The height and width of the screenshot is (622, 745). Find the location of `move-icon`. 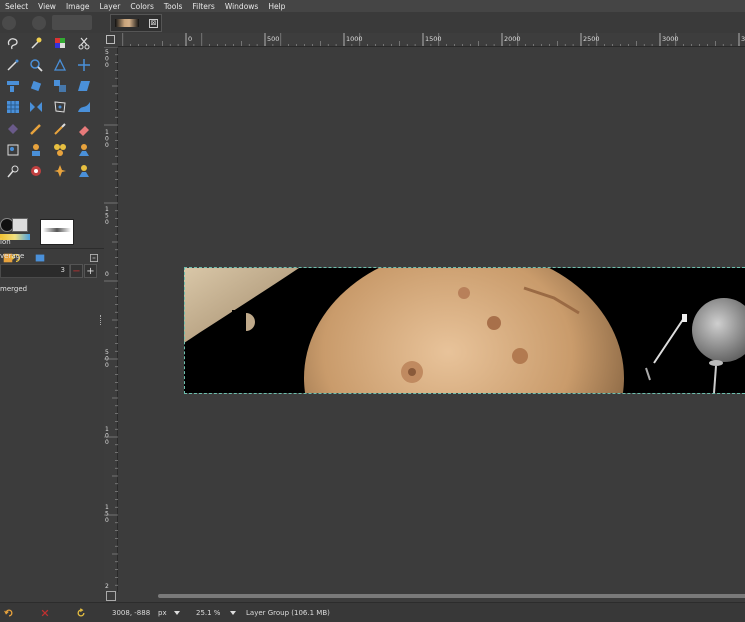

move-icon is located at coordinates (84, 65).